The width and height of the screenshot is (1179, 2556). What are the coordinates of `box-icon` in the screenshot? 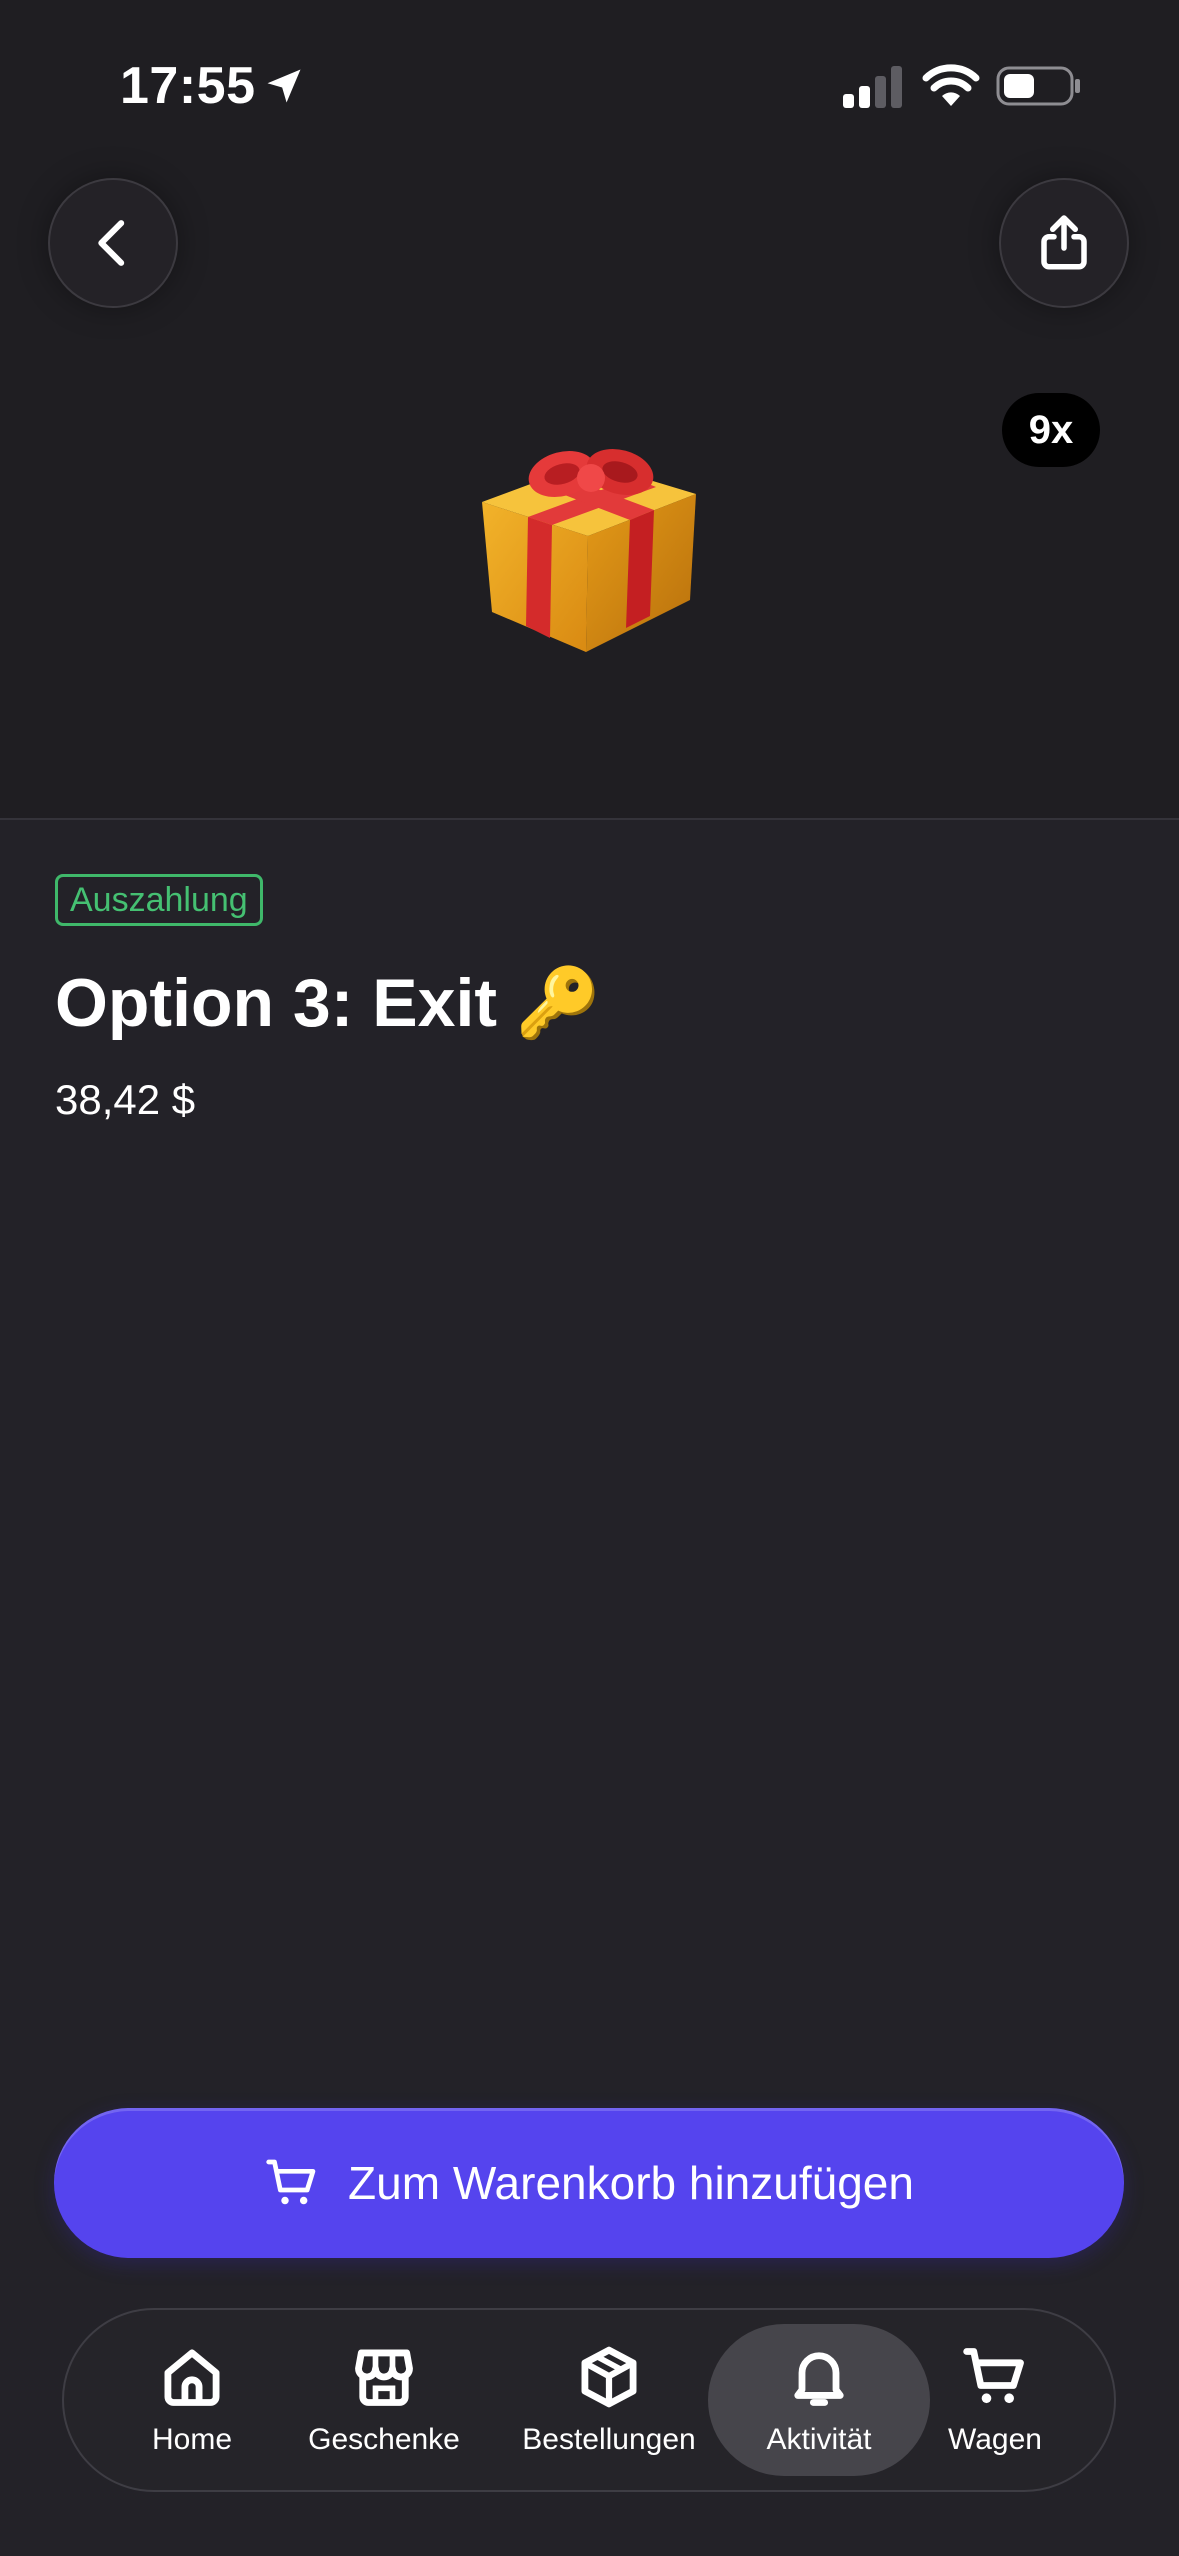 It's located at (609, 2377).